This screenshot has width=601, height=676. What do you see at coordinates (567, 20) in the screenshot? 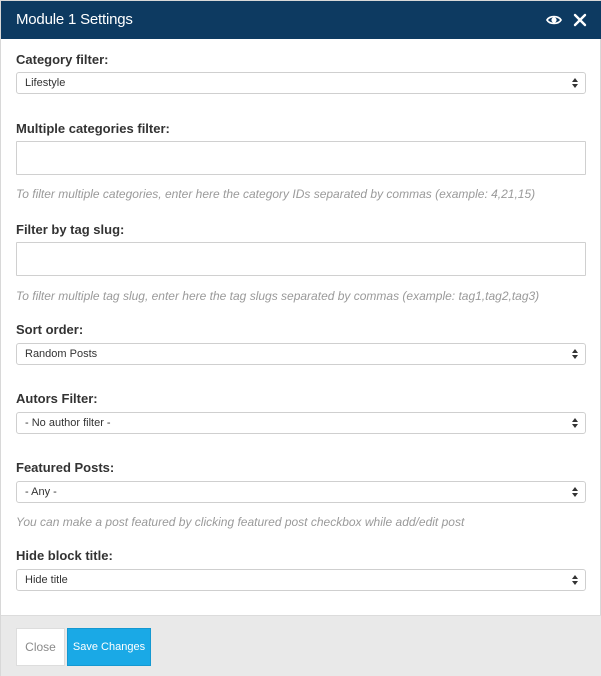
I see `header-actions` at bounding box center [567, 20].